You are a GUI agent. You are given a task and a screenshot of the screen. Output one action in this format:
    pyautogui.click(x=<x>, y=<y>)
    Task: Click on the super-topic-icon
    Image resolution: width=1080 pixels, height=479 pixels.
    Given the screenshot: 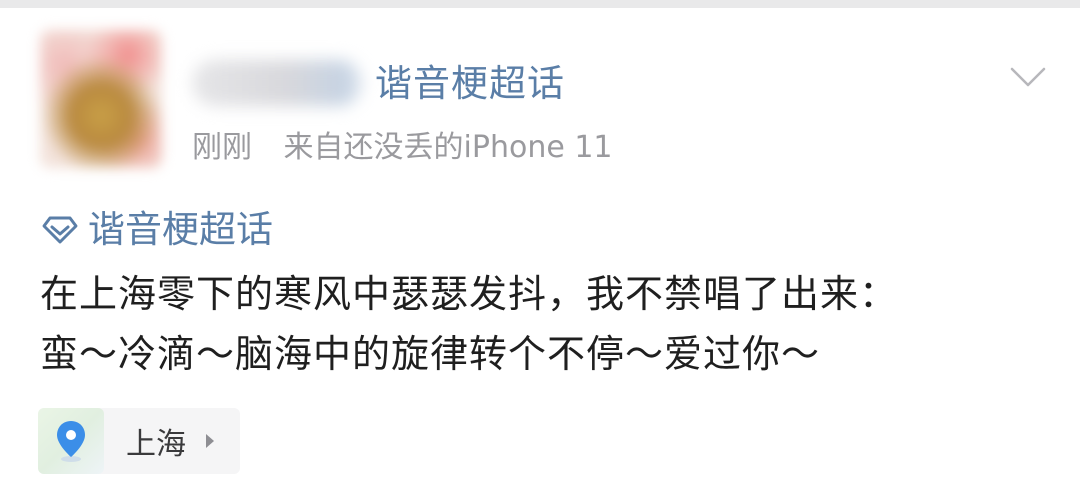 What is the action you would take?
    pyautogui.click(x=60, y=230)
    